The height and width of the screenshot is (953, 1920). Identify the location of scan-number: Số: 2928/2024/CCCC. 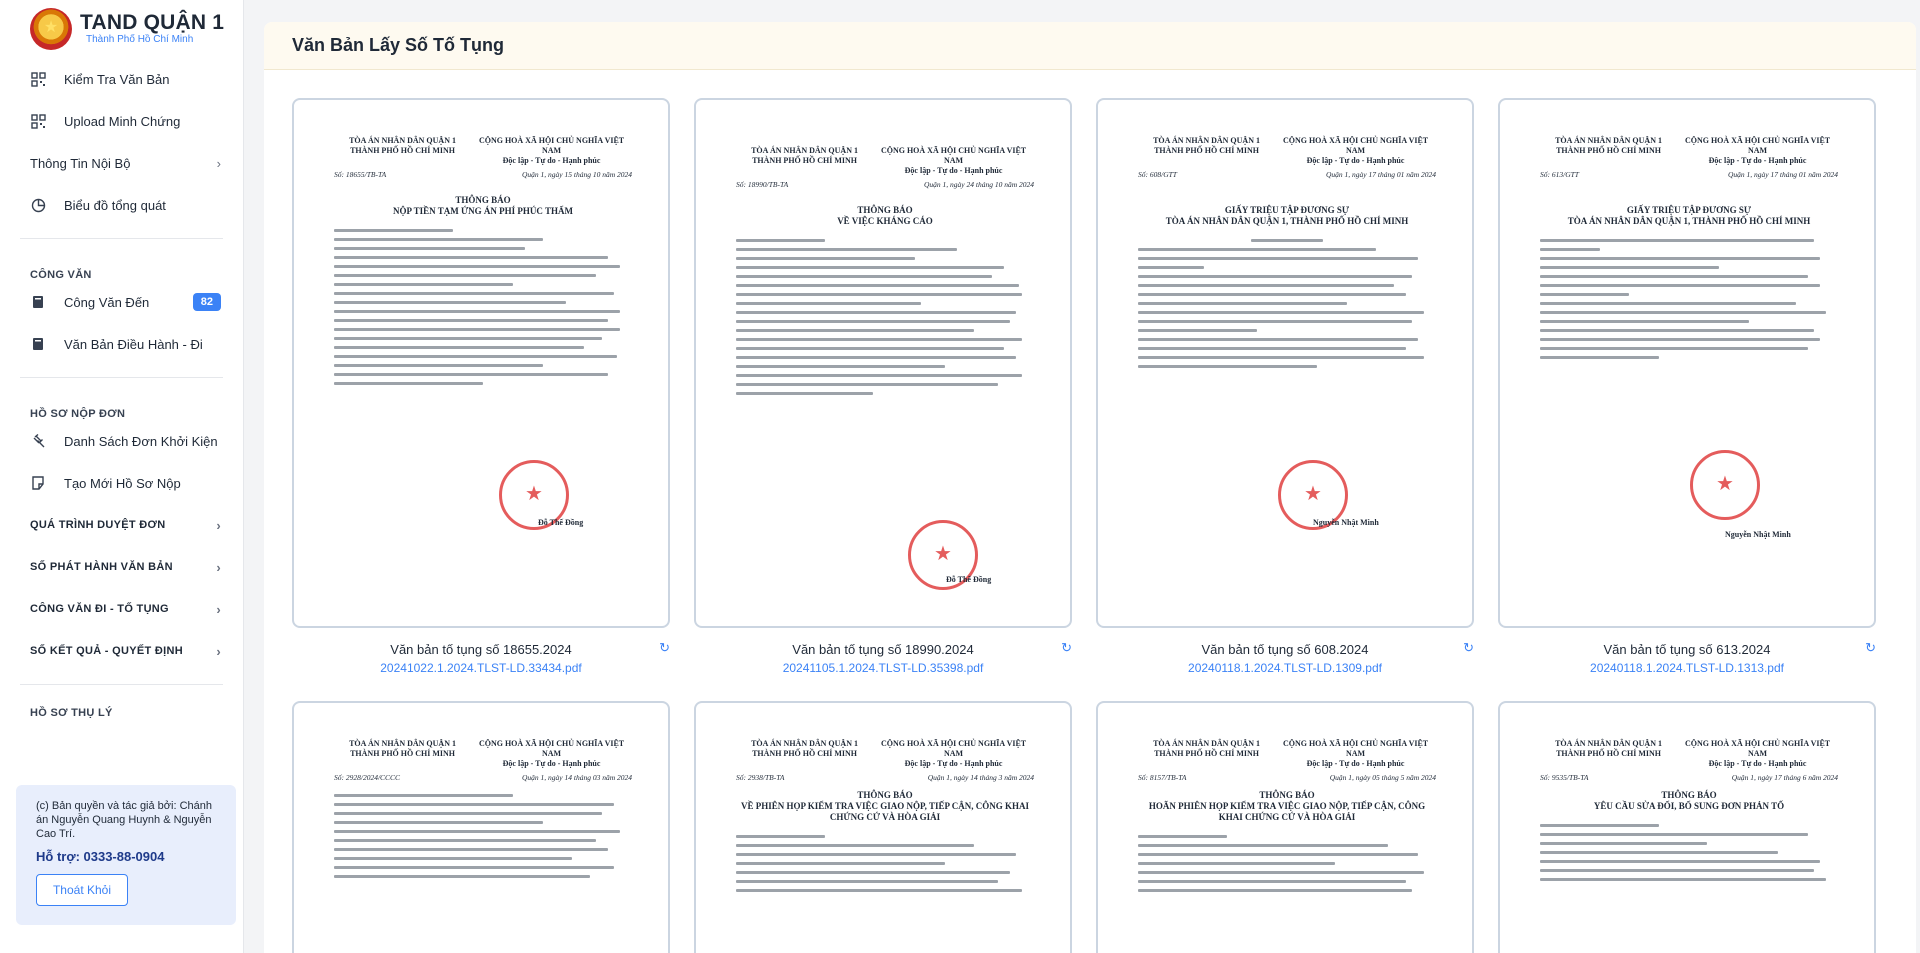
(367, 777).